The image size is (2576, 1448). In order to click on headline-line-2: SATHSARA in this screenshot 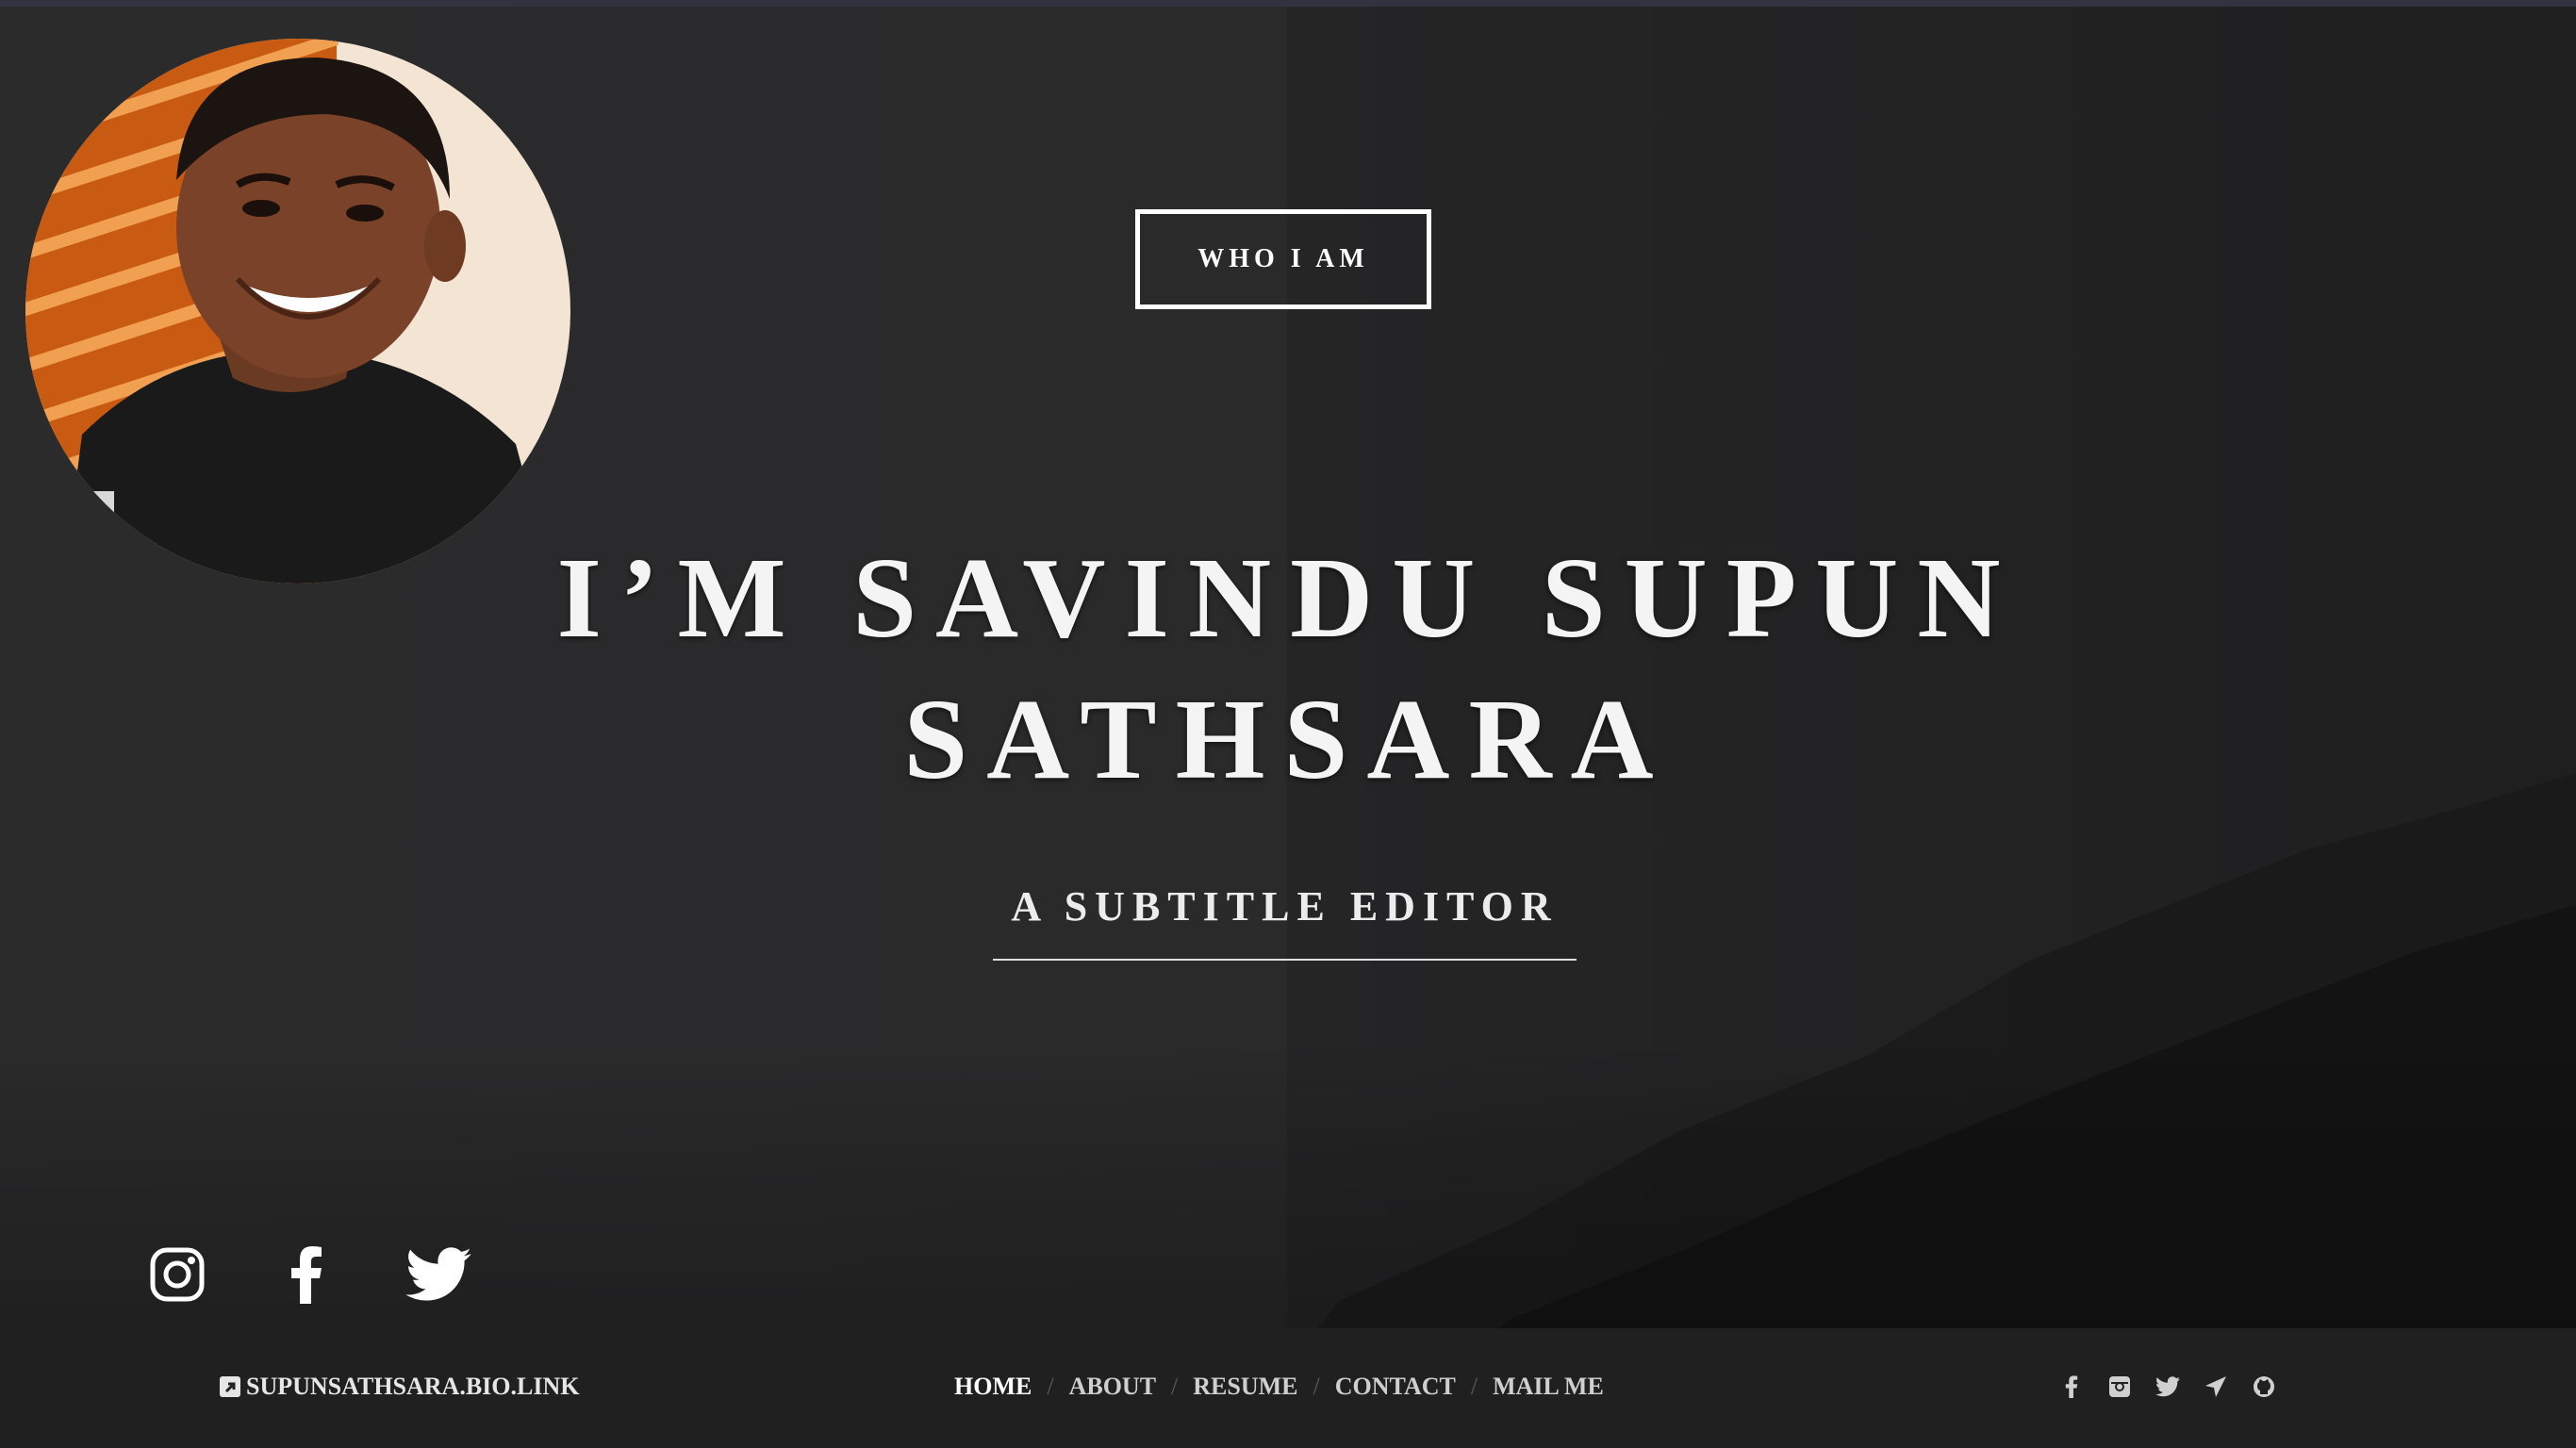, I will do `click(1288, 739)`.